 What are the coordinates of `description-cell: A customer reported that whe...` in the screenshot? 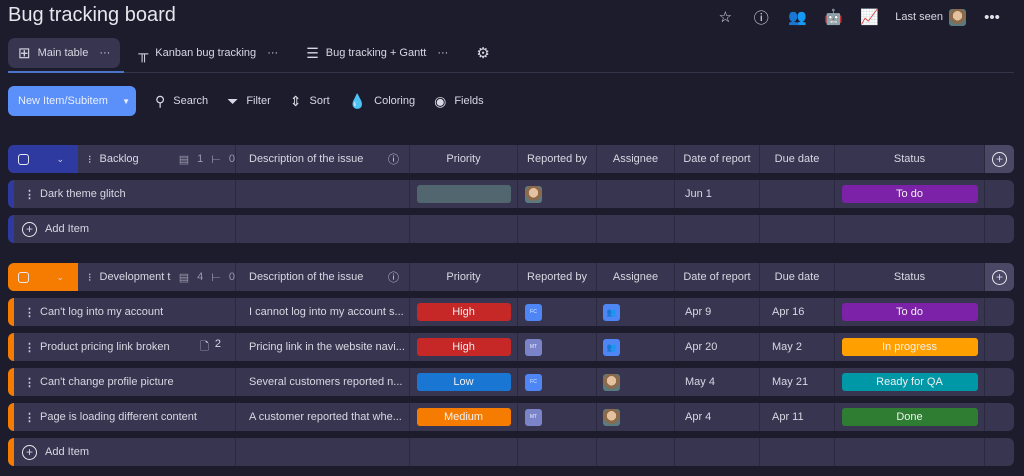 It's located at (323, 417).